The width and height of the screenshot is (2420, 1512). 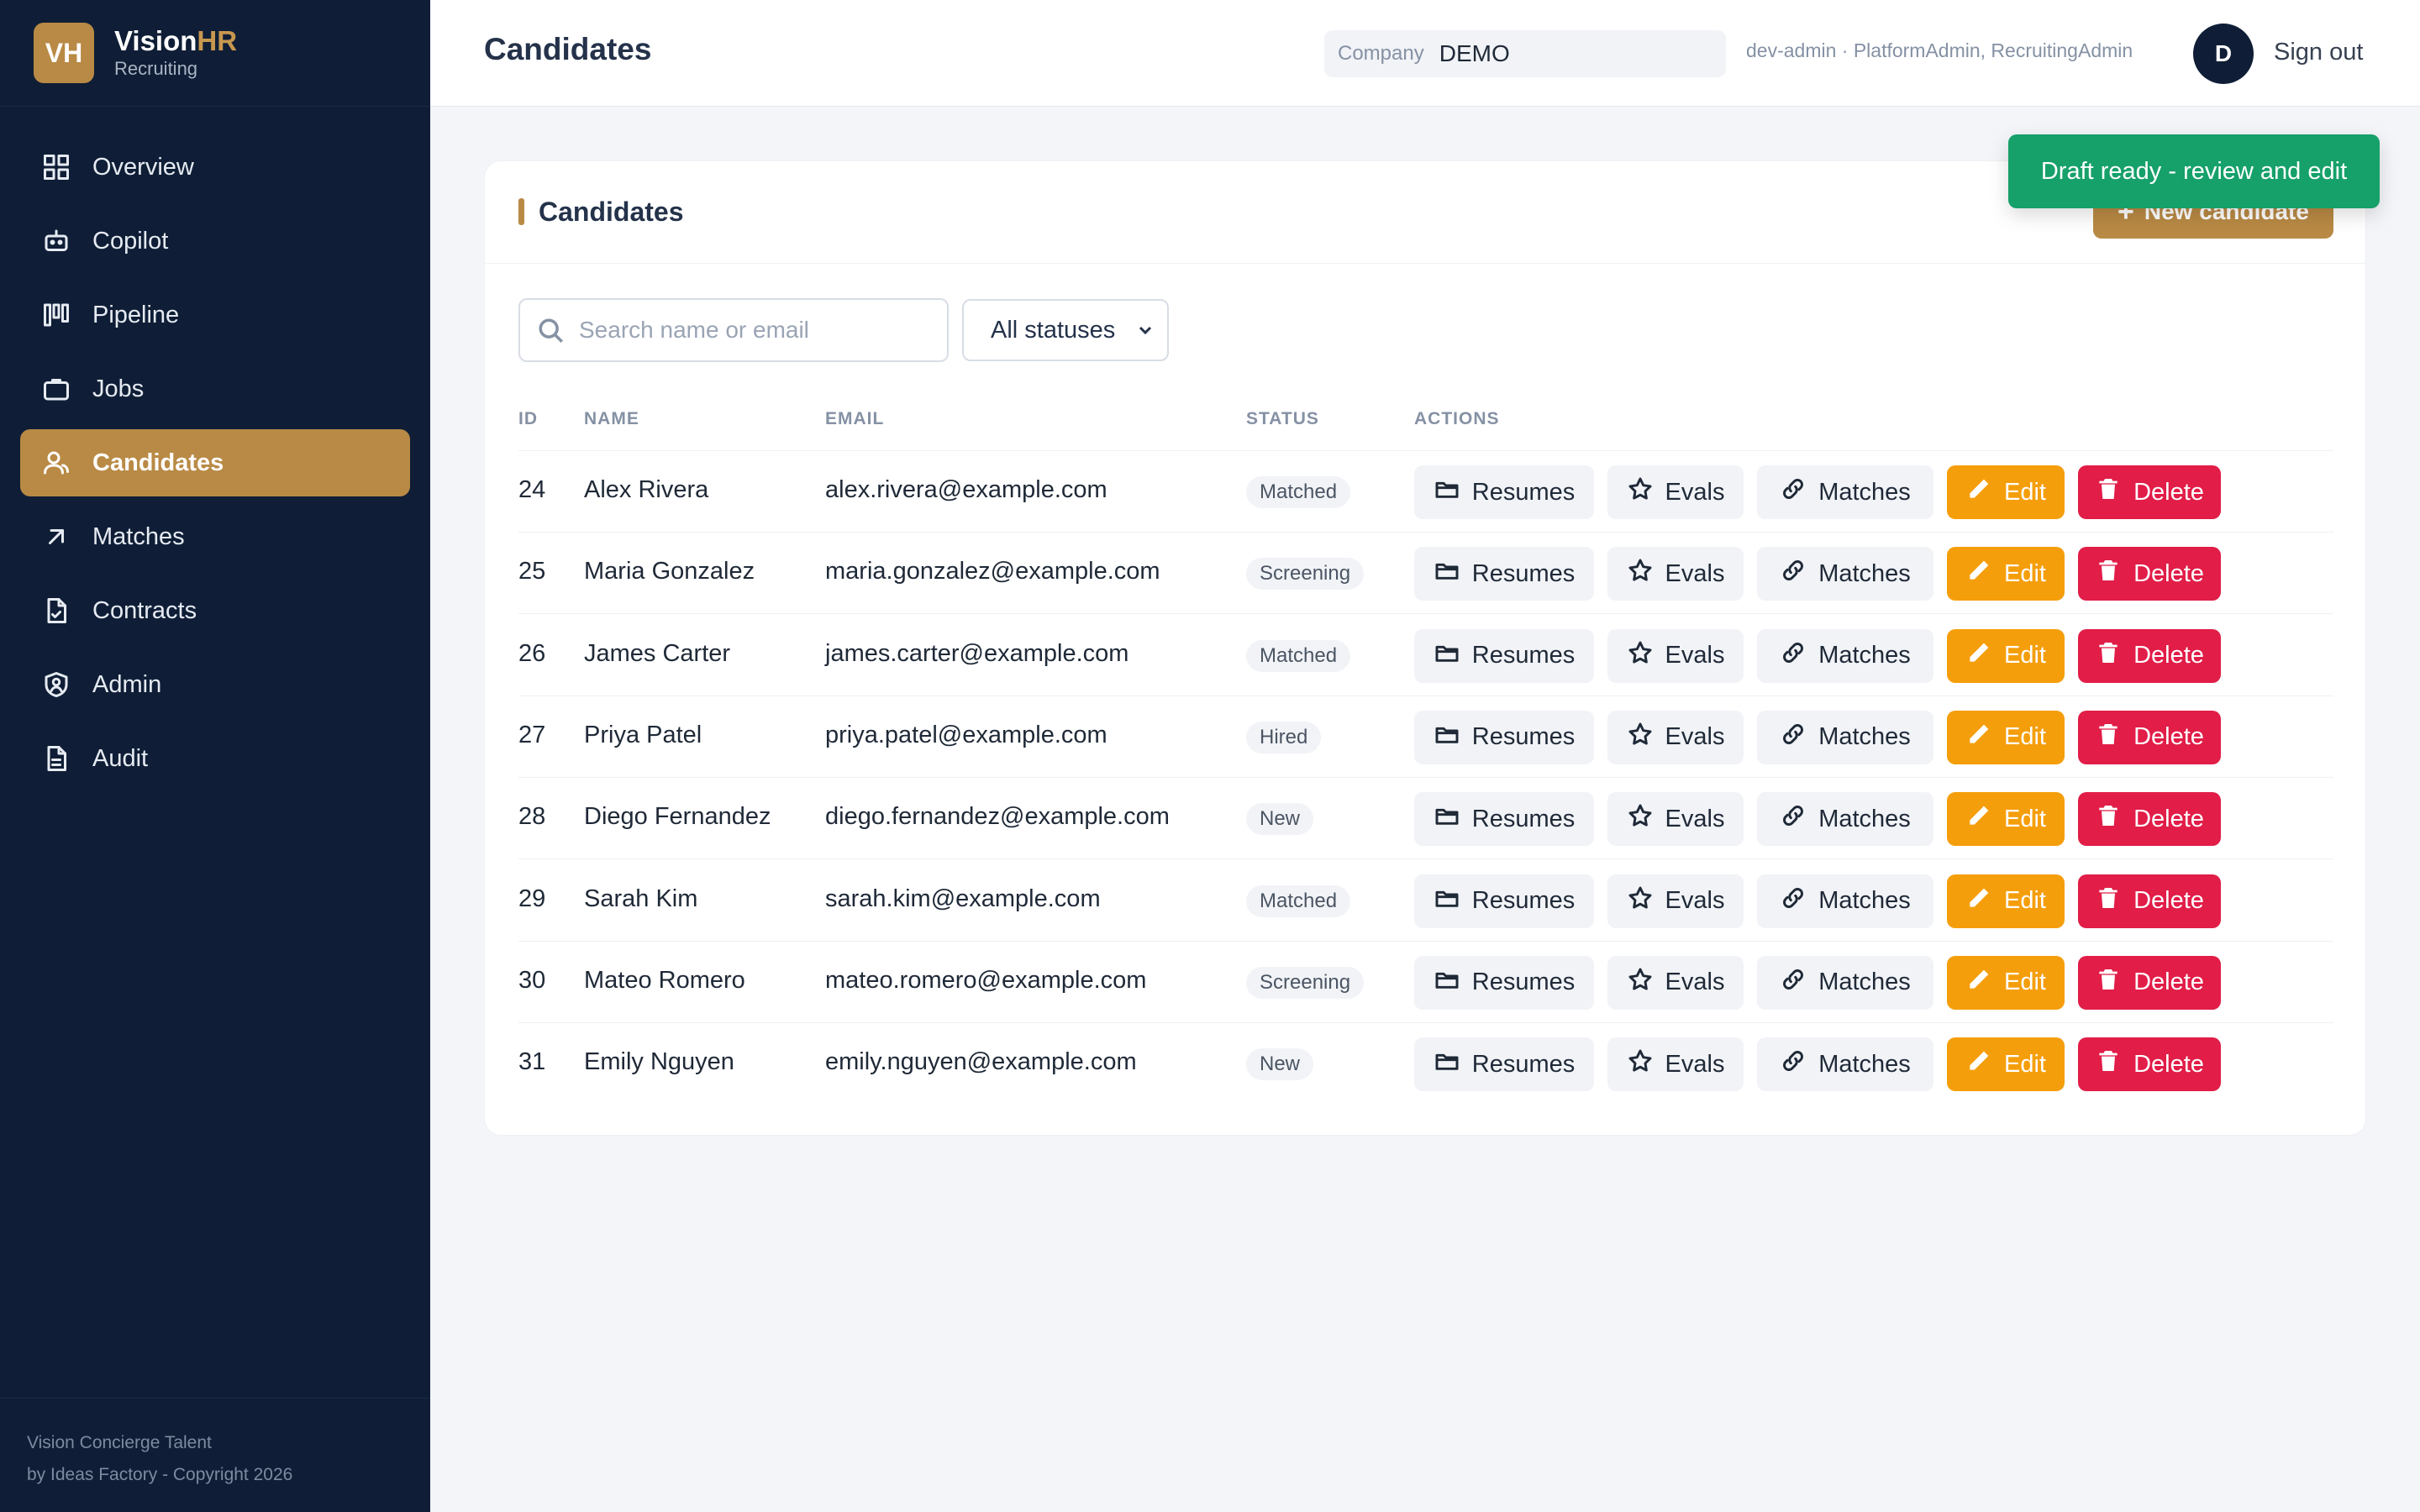 What do you see at coordinates (215, 389) in the screenshot?
I see `sidebar-item-jobs: Jobs` at bounding box center [215, 389].